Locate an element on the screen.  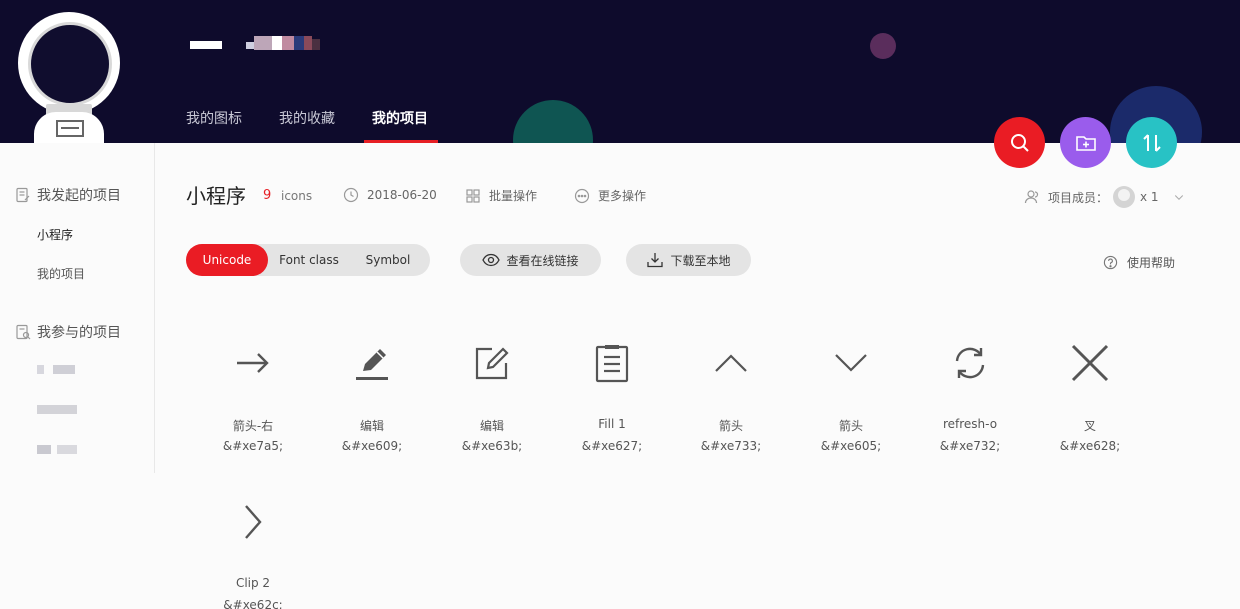
icon-card: 箭头 &#xe733; is located at coordinates (731, 408).